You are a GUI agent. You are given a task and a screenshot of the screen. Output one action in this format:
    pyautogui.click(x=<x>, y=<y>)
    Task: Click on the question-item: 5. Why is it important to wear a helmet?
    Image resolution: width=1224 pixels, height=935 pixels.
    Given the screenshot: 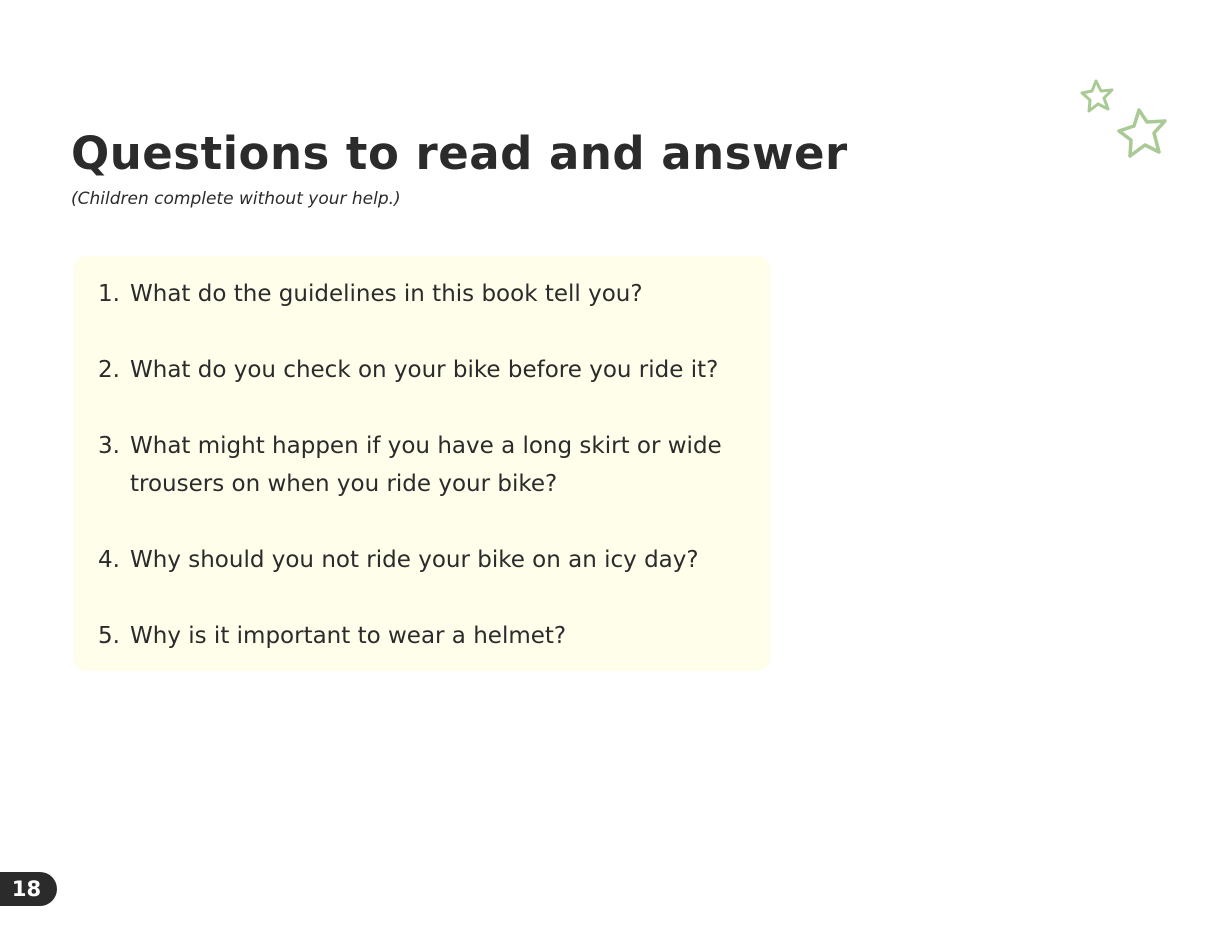 What is the action you would take?
    pyautogui.click(x=428, y=636)
    